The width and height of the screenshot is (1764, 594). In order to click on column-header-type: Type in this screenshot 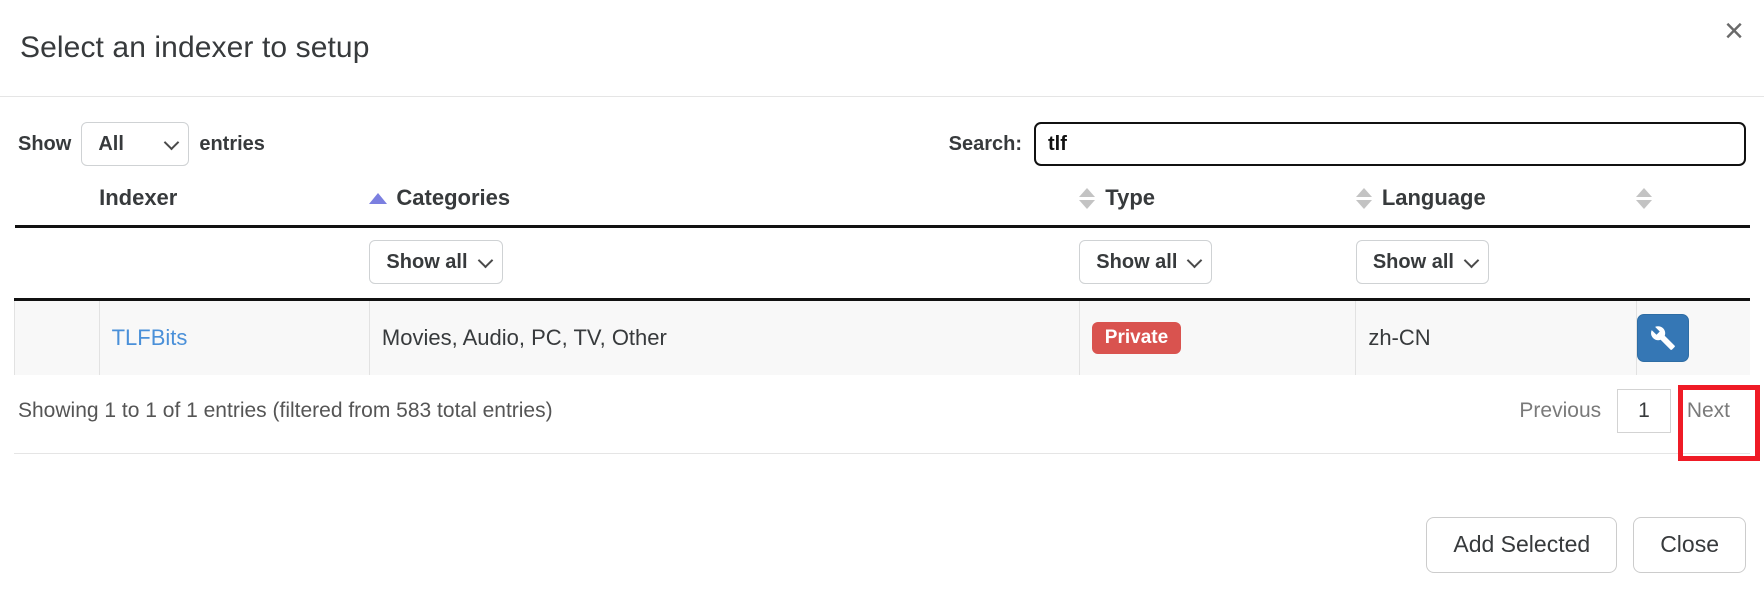, I will do `click(1217, 201)`.